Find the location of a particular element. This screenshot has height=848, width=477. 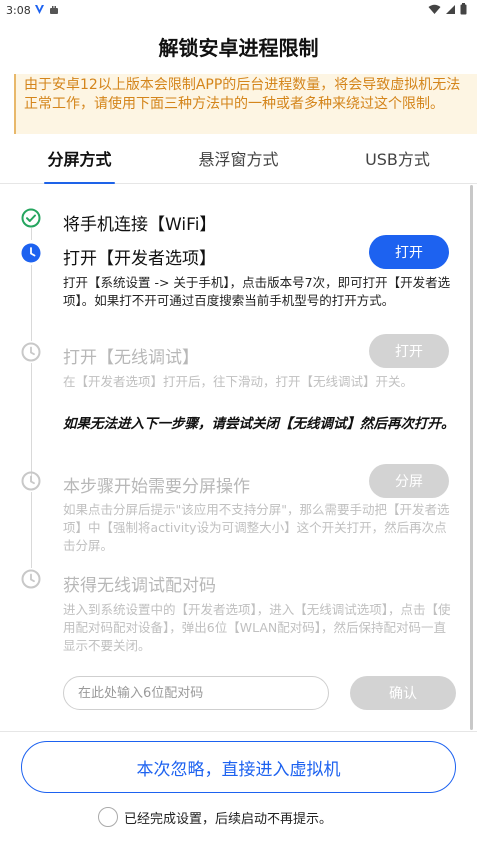

dont-show-again-row: 已经完成设置，后续启动不再提示。 is located at coordinates (215, 817).